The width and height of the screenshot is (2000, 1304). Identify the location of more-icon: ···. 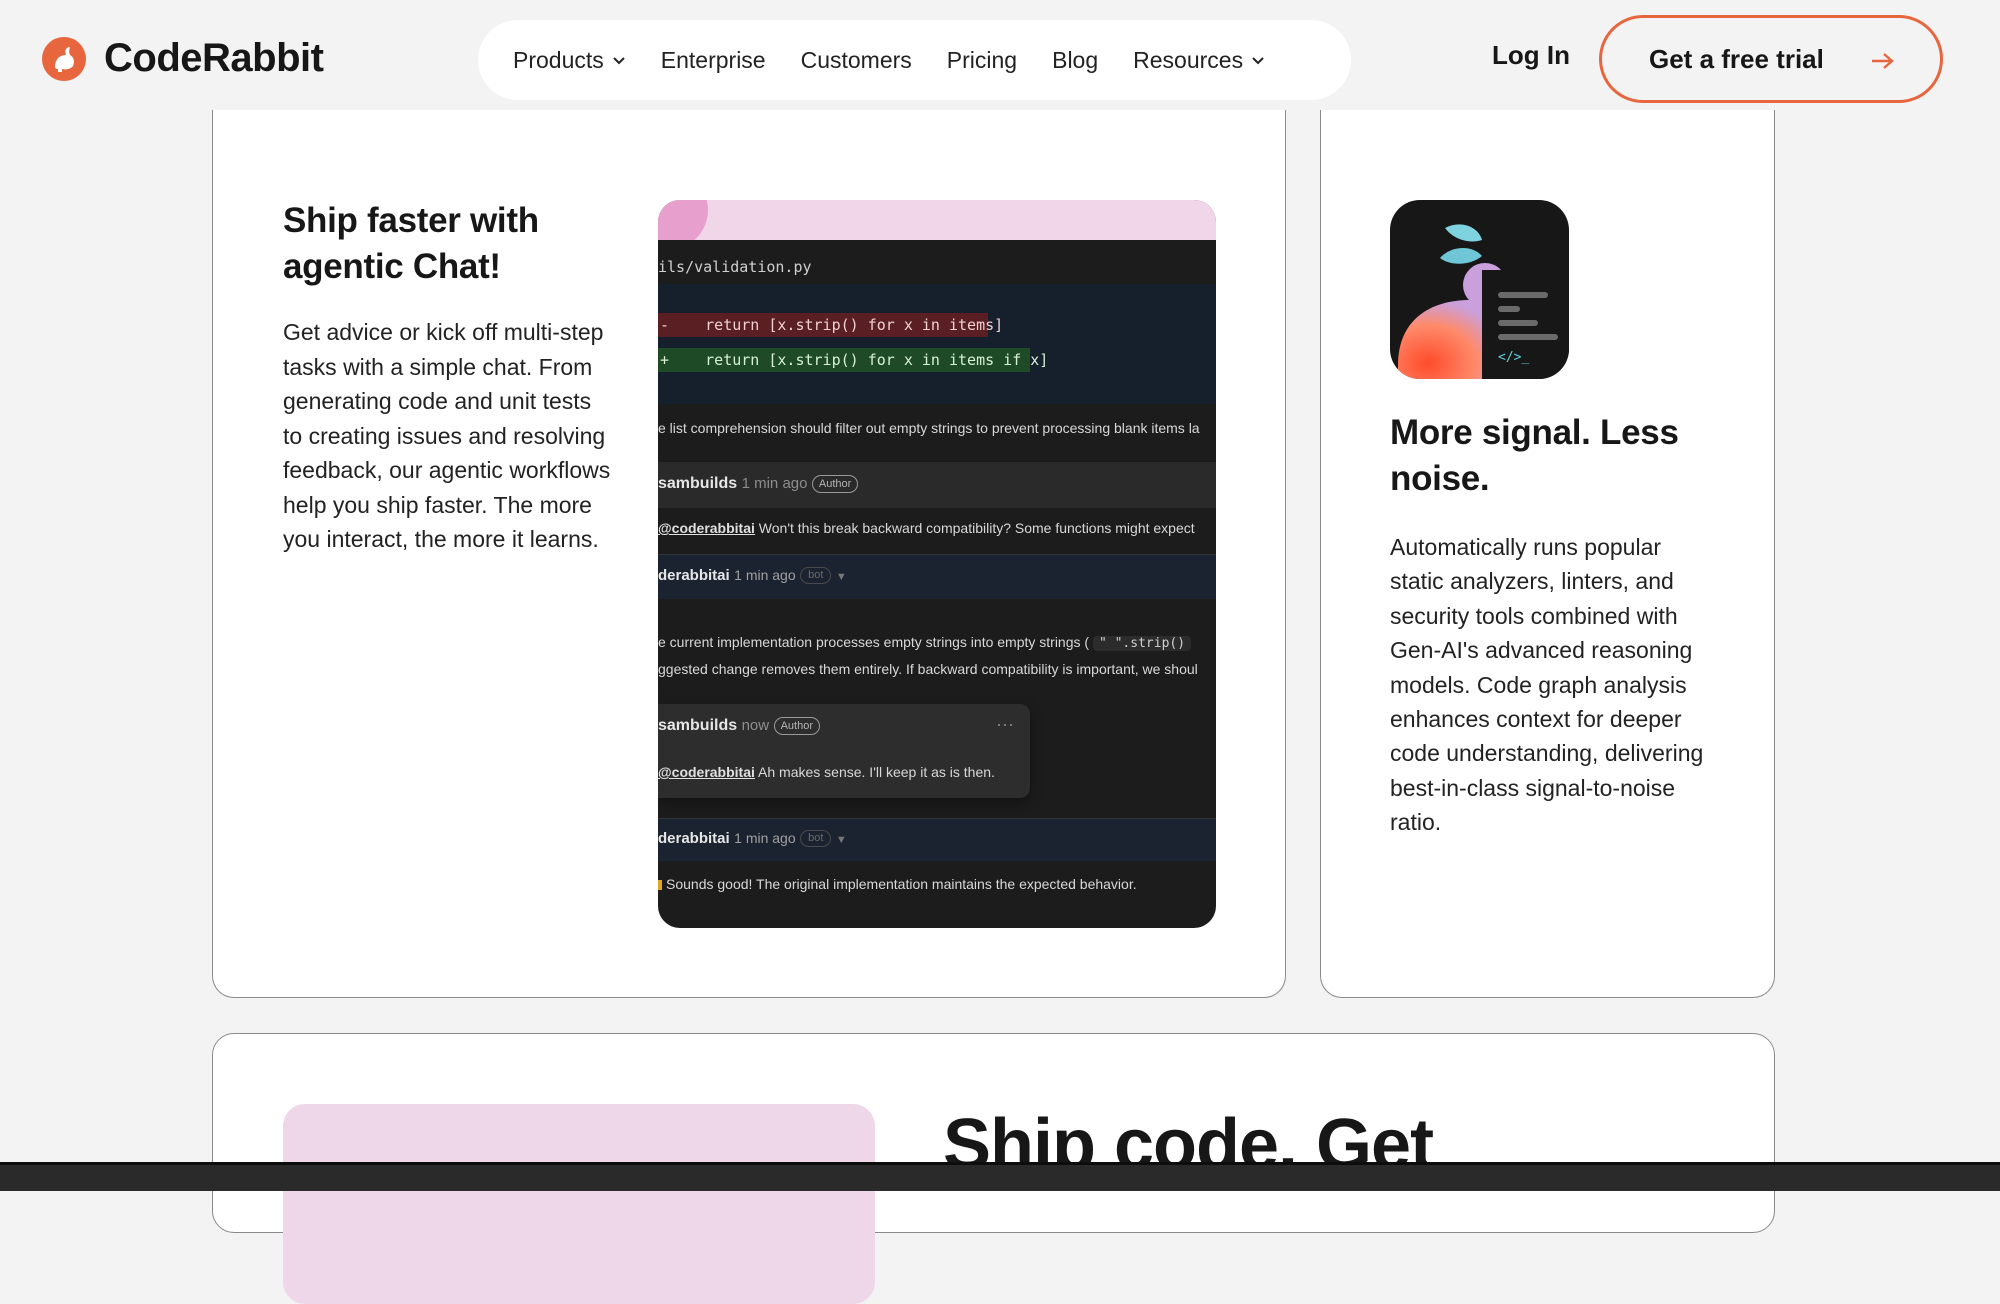
(1005, 724).